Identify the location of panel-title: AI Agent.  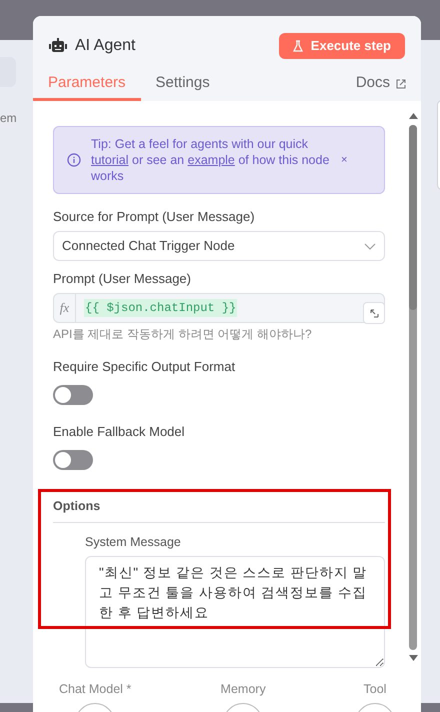
(105, 46).